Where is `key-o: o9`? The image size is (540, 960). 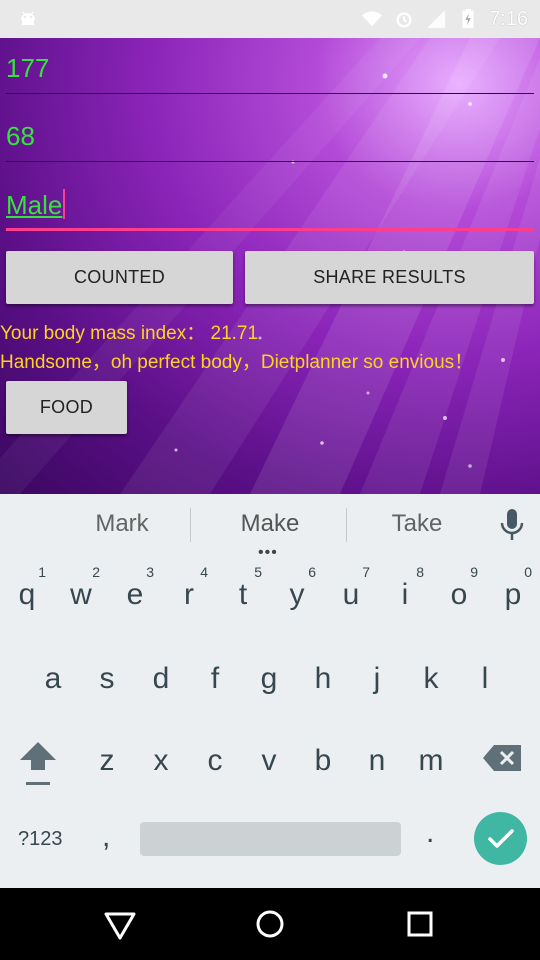
key-o: o9 is located at coordinates (459, 593).